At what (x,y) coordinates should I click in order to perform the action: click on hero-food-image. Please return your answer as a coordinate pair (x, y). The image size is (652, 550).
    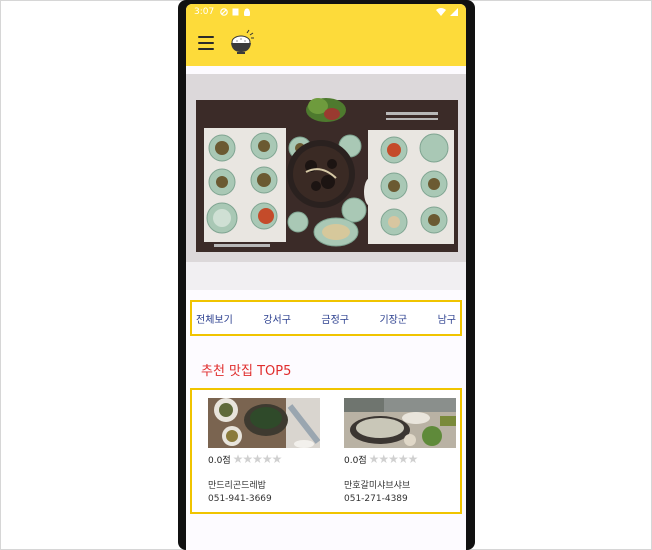
    Looking at the image, I should click on (326, 168).